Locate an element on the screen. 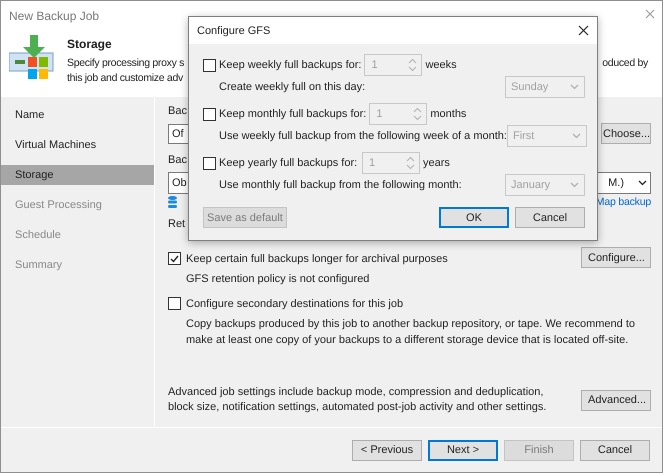 This screenshot has width=663, height=473. unit-label: years is located at coordinates (436, 163).